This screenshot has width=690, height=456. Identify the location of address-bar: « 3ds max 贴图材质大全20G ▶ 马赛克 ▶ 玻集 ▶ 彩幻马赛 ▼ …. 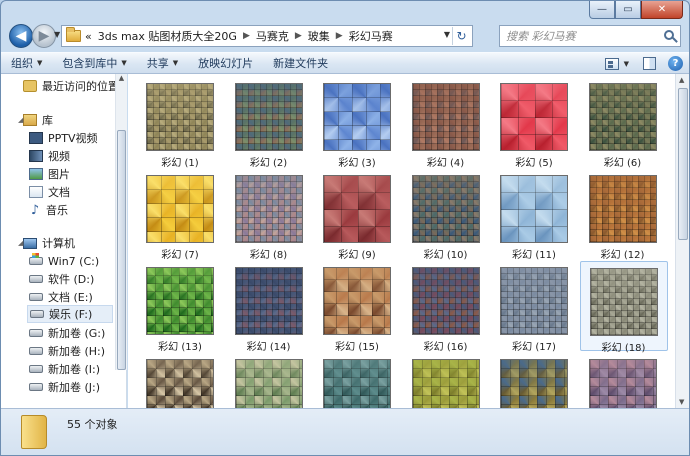
(267, 36).